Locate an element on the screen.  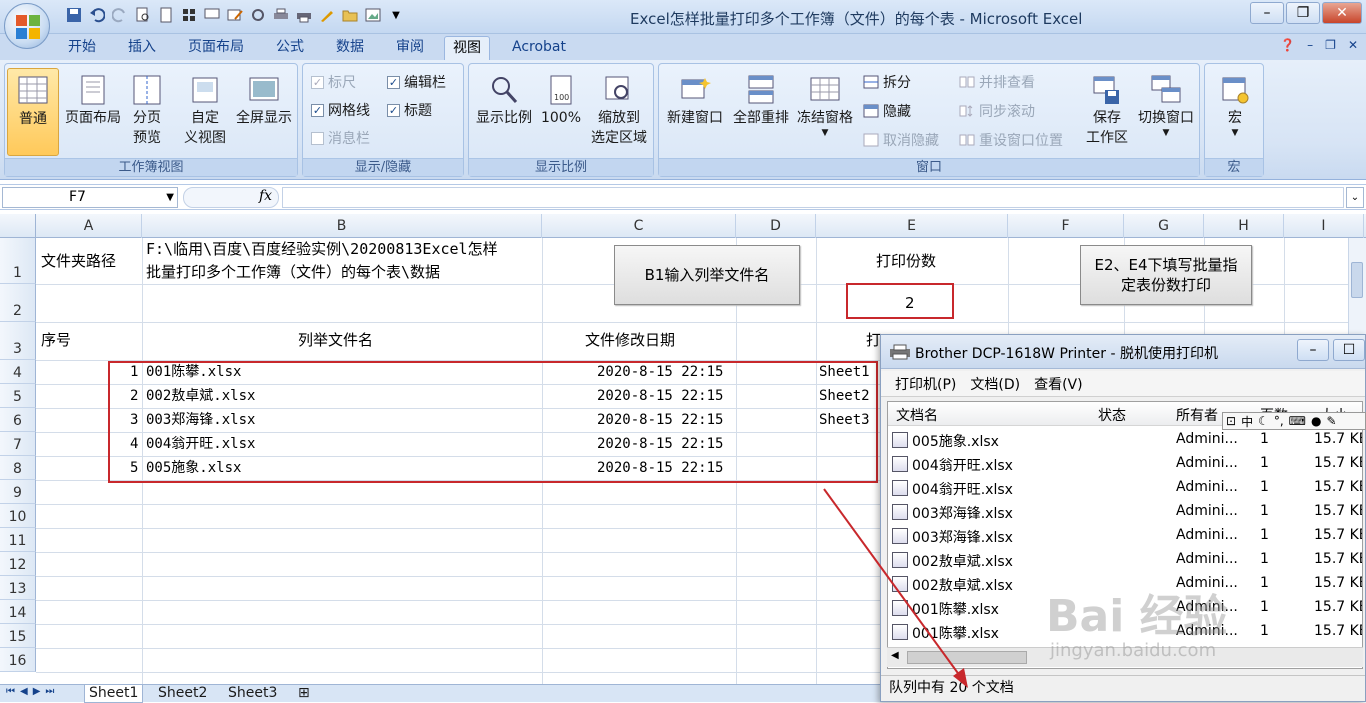
print-job-row: 002敖卓斌.xlsx Admini... 1 15.7 KB is located at coordinates (1125, 560).